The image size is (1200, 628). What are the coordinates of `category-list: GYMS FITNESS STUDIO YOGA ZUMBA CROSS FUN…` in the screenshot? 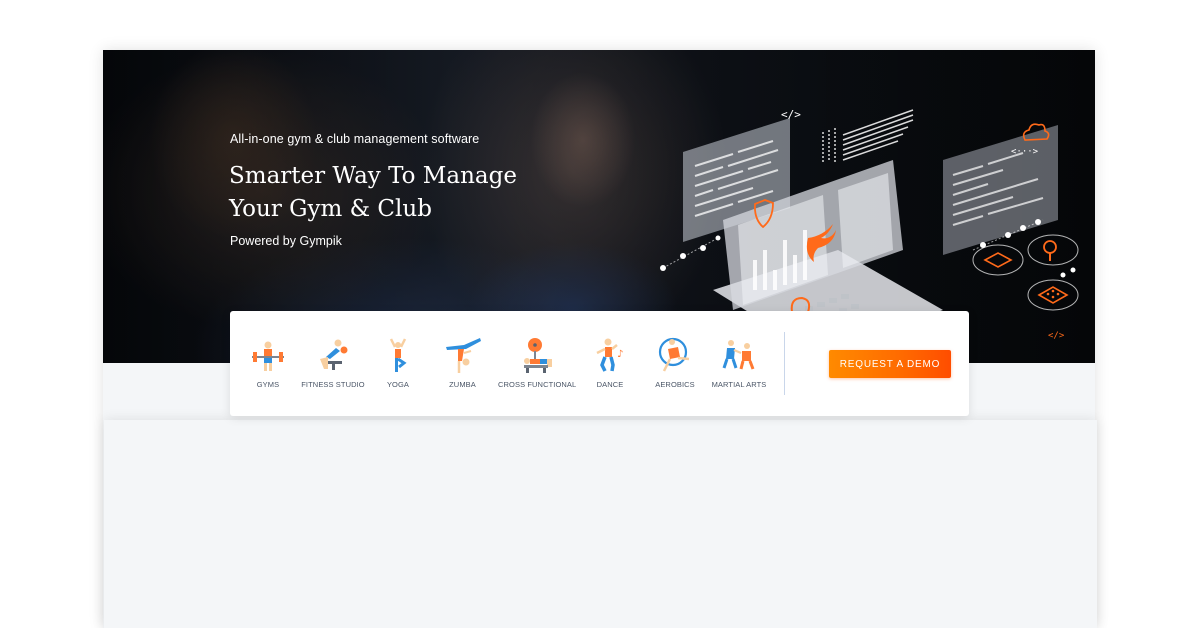 It's located at (507, 363).